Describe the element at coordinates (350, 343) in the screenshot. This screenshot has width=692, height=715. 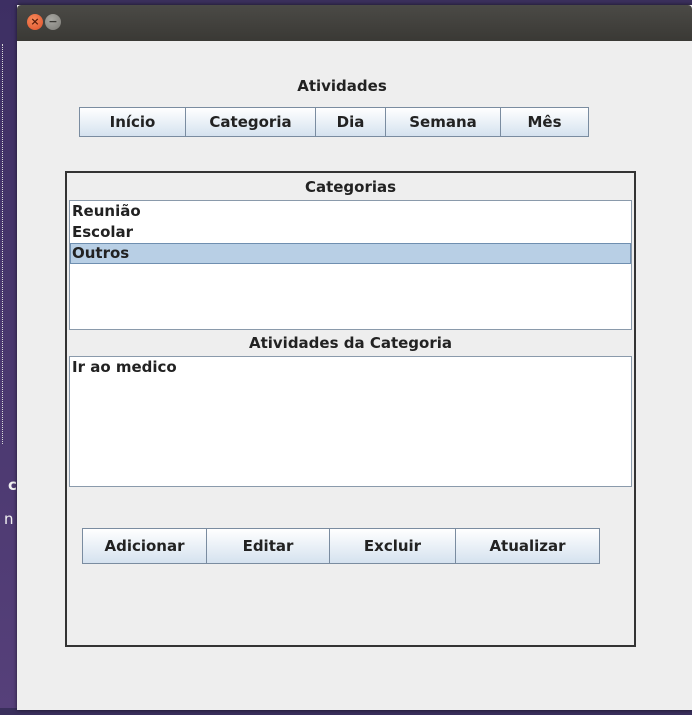
I see `activities-title: Atividades da Categoria` at that location.